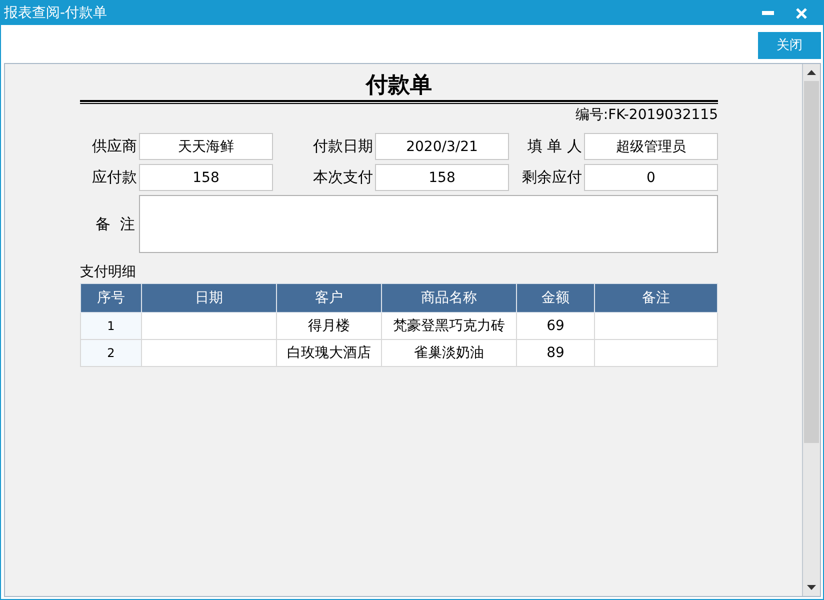 Image resolution: width=824 pixels, height=600 pixels. What do you see at coordinates (811, 72) in the screenshot?
I see `scroll-up-icon` at bounding box center [811, 72].